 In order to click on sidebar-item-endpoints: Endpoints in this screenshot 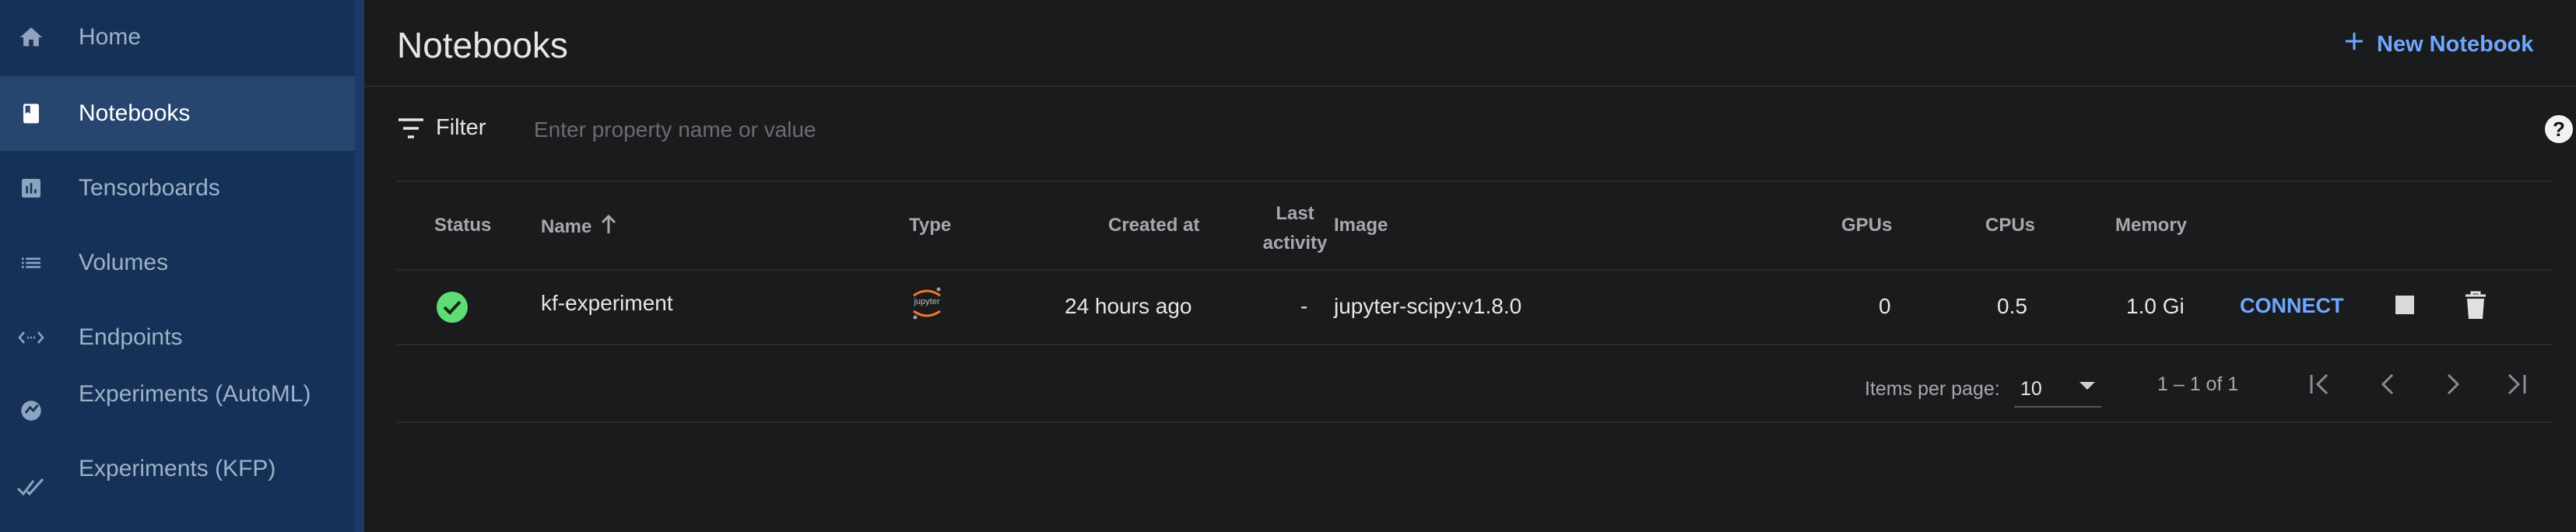, I will do `click(178, 337)`.